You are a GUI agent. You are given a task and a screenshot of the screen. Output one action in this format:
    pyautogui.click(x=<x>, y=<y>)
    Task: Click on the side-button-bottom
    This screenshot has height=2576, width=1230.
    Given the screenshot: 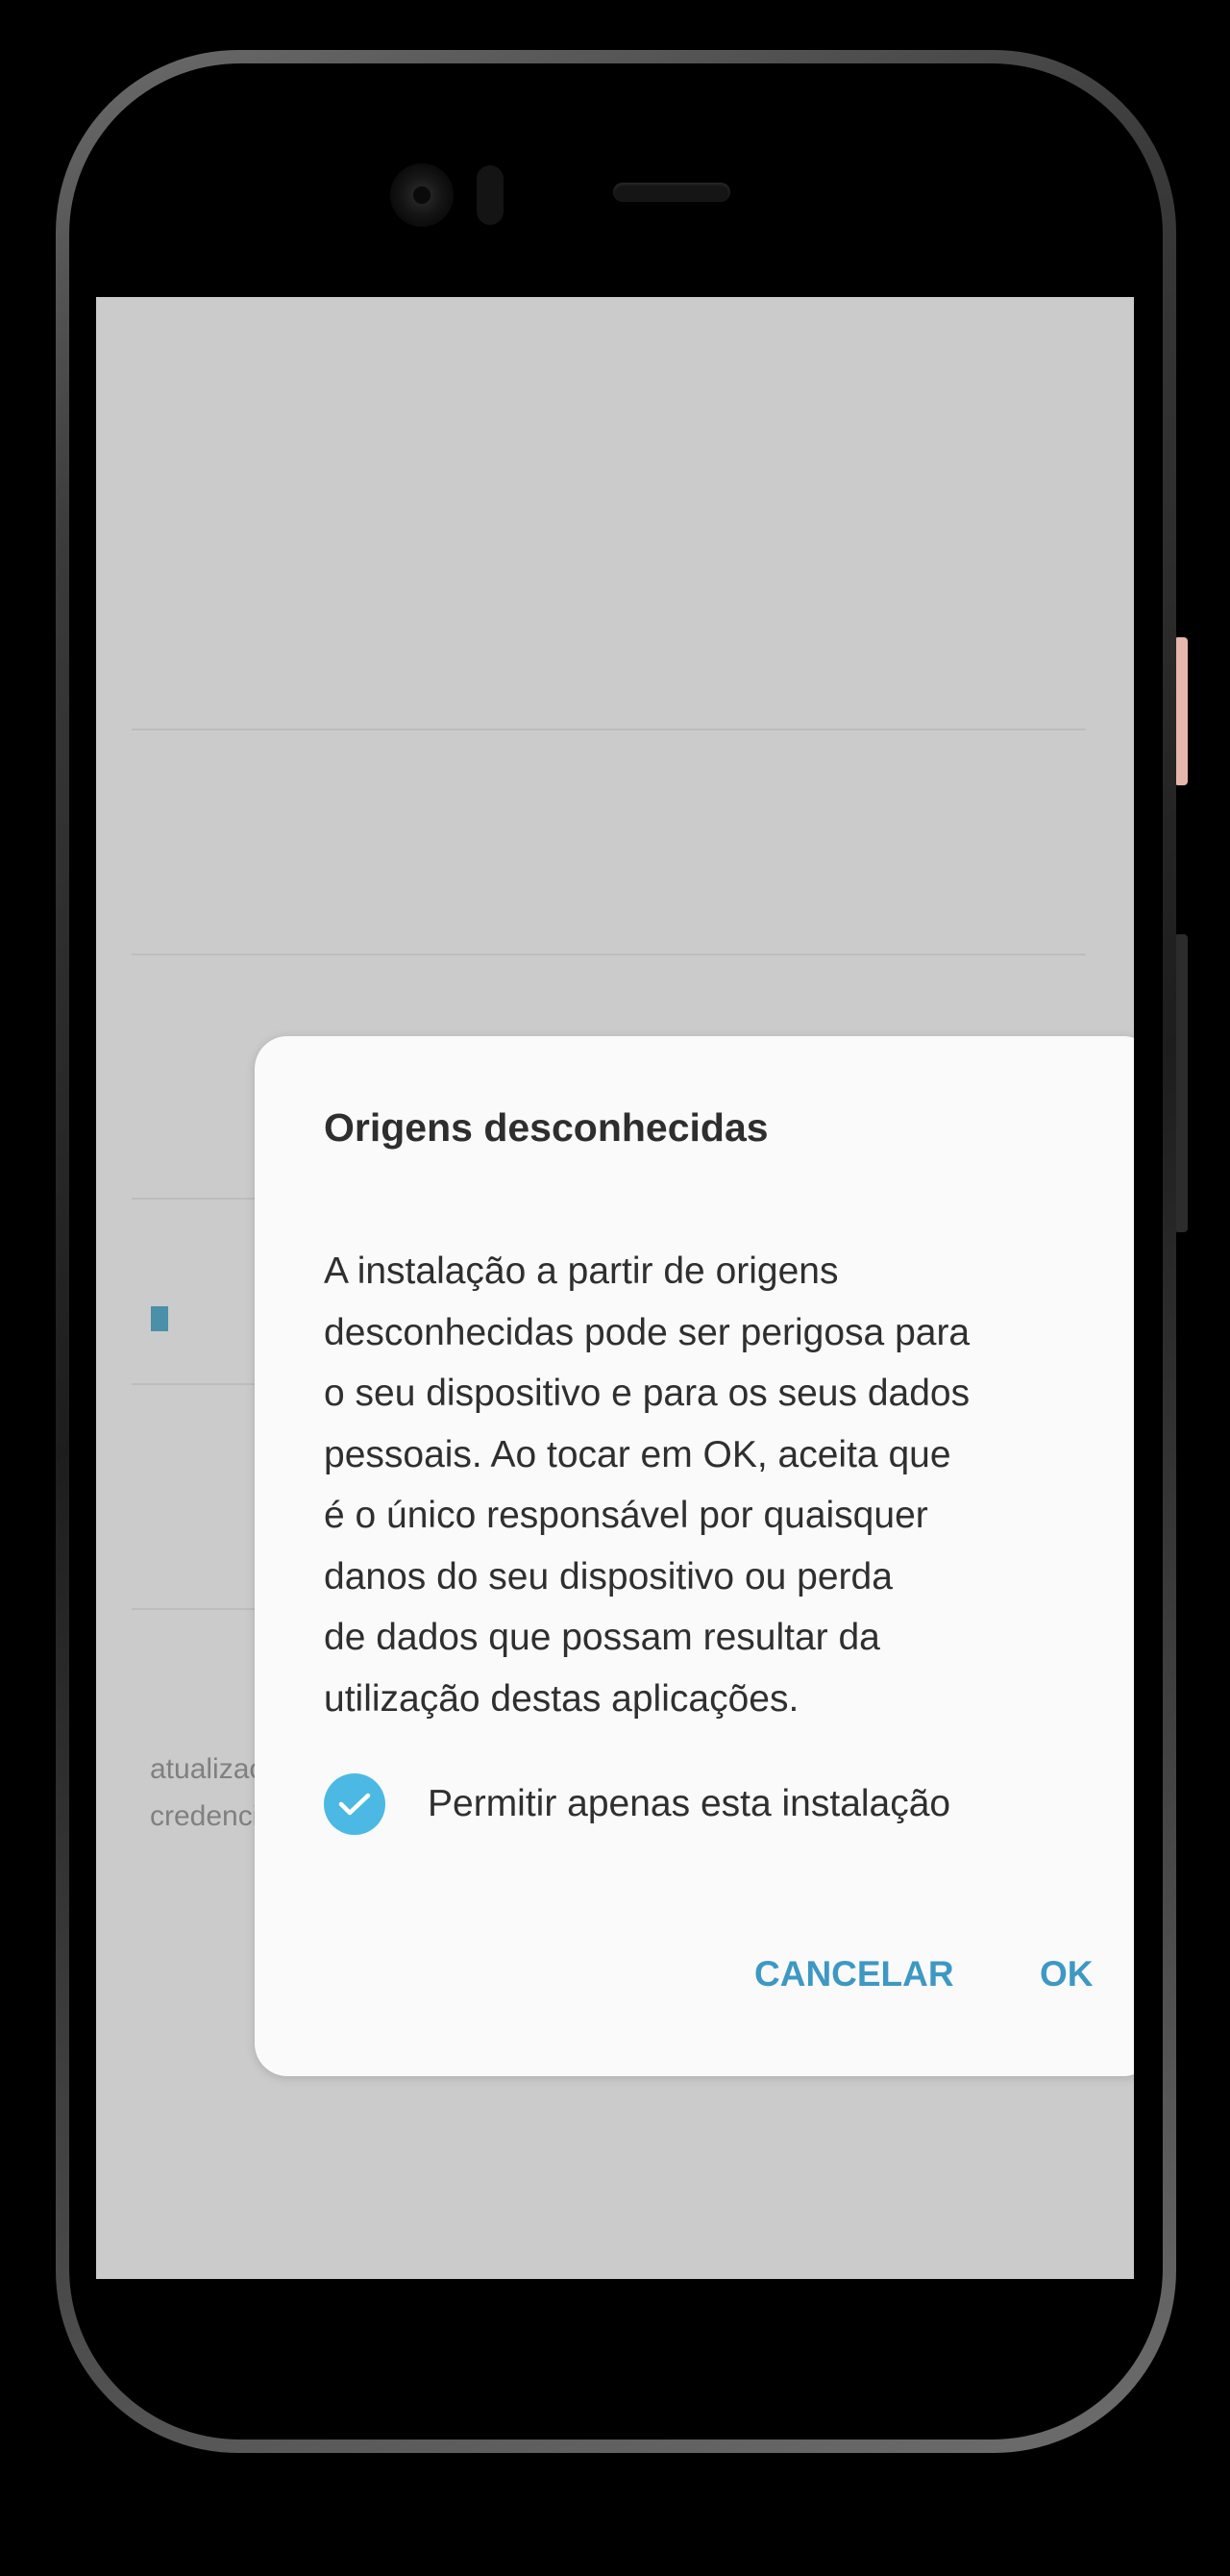 What is the action you would take?
    pyautogui.click(x=1181, y=1083)
    